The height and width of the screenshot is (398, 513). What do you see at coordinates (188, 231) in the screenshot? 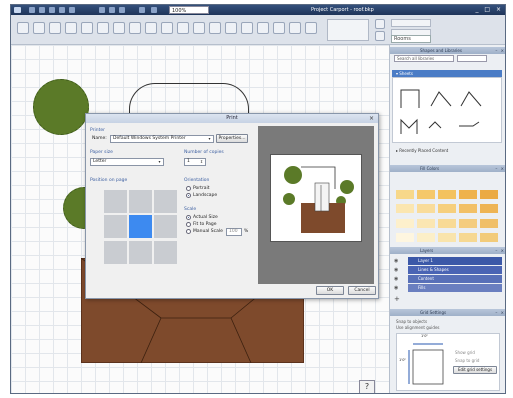
I see `manual-scale-radio` at bounding box center [188, 231].